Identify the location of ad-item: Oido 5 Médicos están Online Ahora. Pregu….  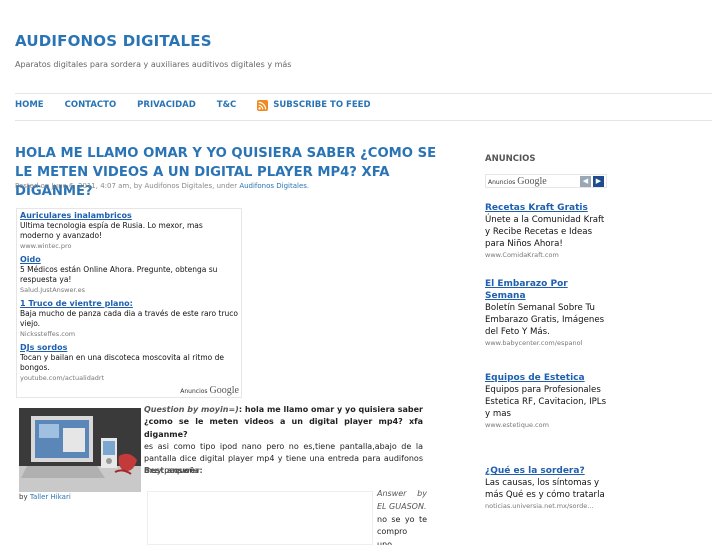
(129, 275).